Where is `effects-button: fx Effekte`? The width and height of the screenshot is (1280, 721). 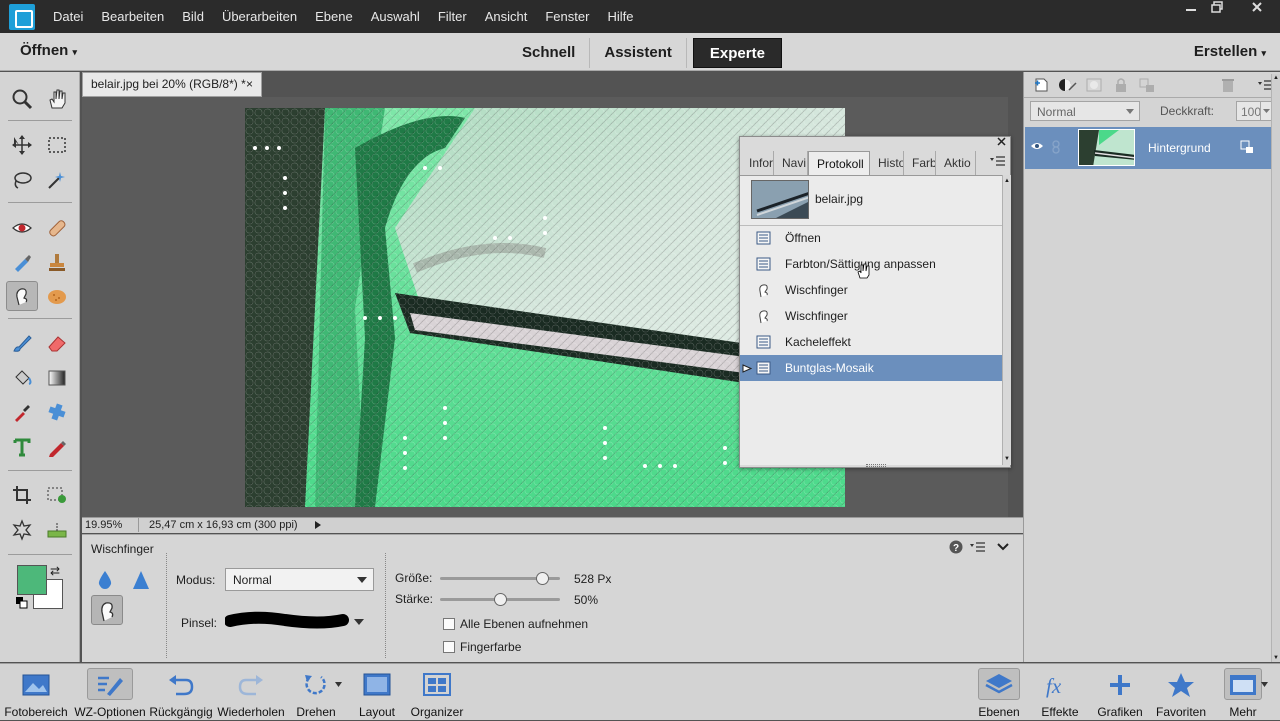 effects-button: fx Effekte is located at coordinates (1060, 692).